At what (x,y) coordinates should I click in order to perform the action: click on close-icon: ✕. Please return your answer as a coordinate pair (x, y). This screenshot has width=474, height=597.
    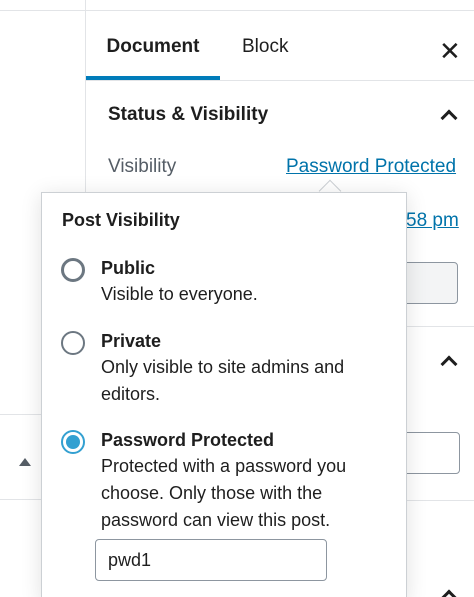
    Looking at the image, I should click on (450, 51).